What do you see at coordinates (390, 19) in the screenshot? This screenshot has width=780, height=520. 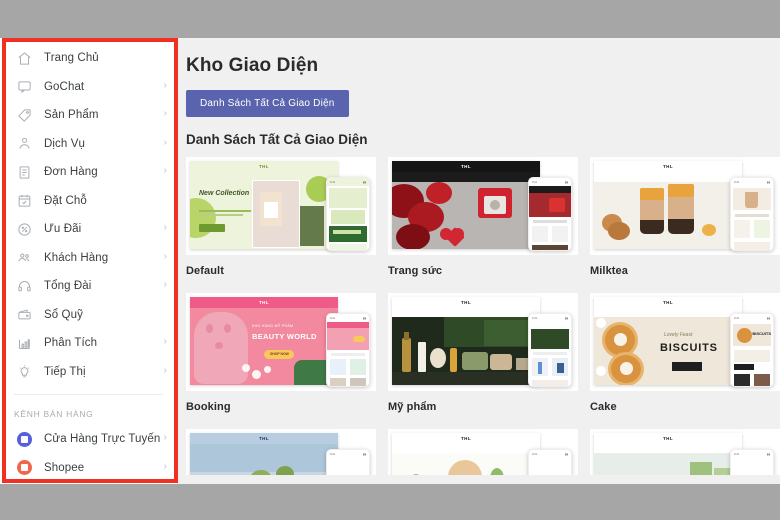 I see `window-chrome-top` at bounding box center [390, 19].